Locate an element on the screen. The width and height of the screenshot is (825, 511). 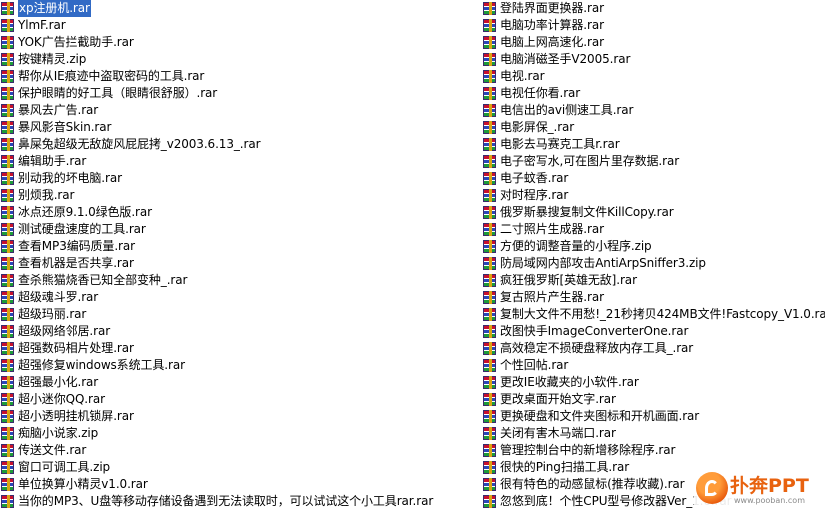
file-name: 按键精灵.zip is located at coordinates (52, 59).